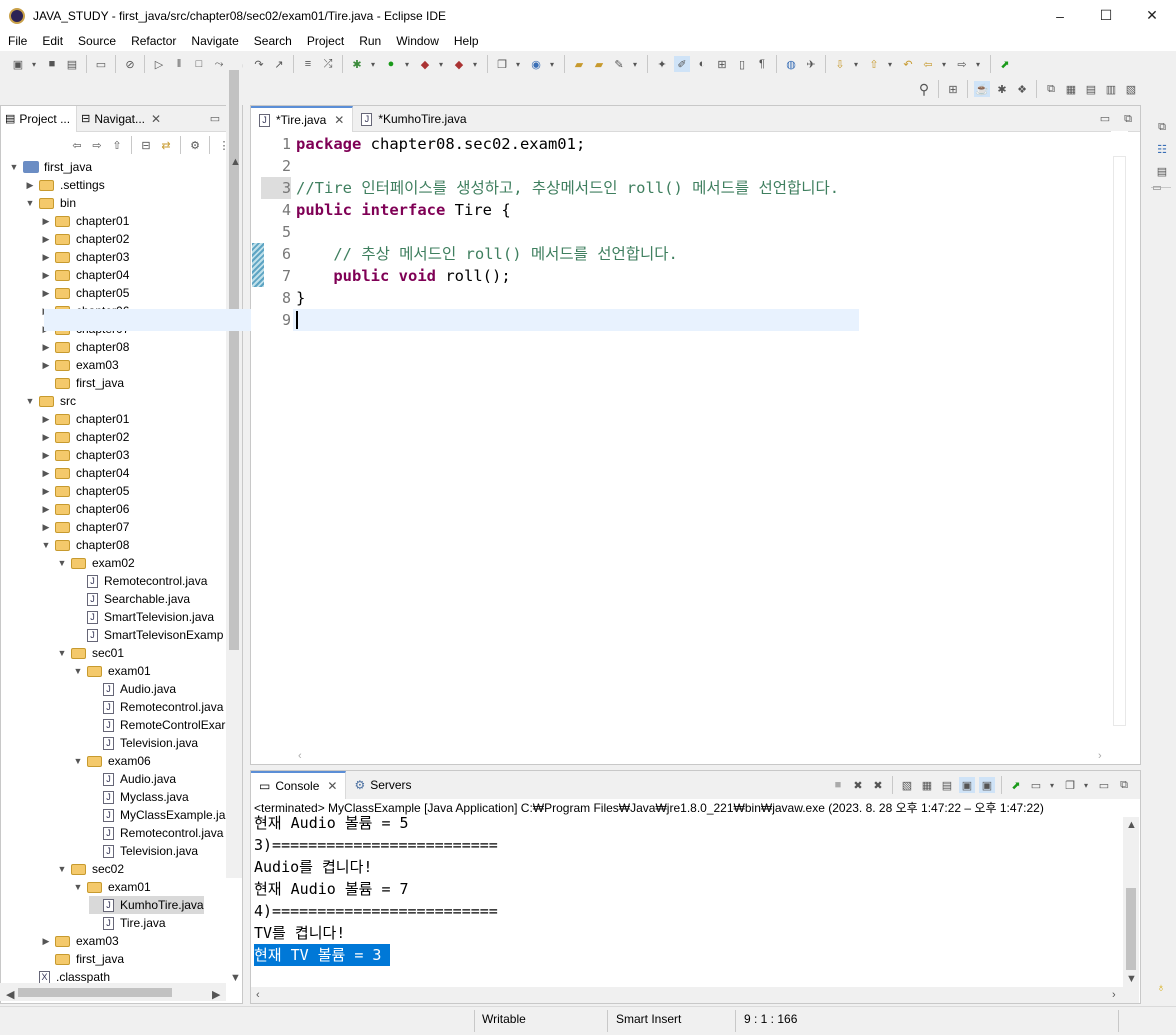  What do you see at coordinates (216, 994) in the screenshot?
I see `scroll-right-icon: ▶` at bounding box center [216, 994].